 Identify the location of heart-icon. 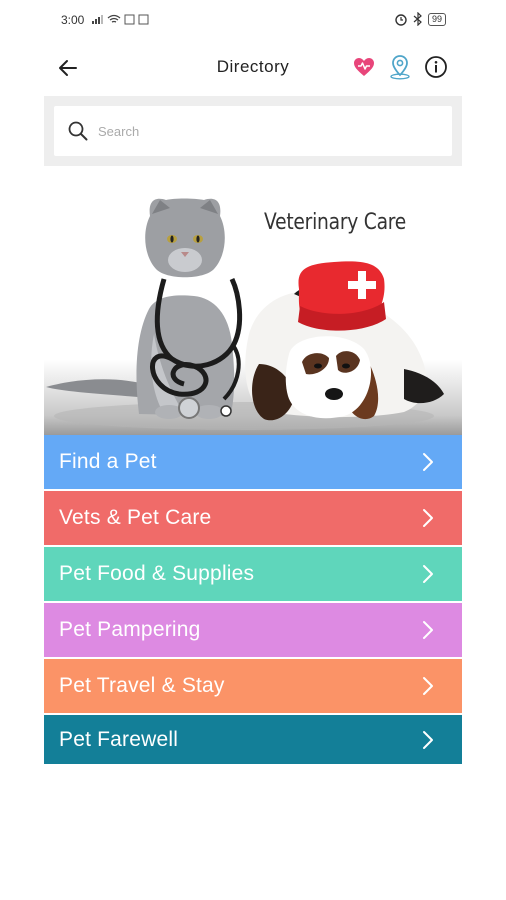
(364, 67).